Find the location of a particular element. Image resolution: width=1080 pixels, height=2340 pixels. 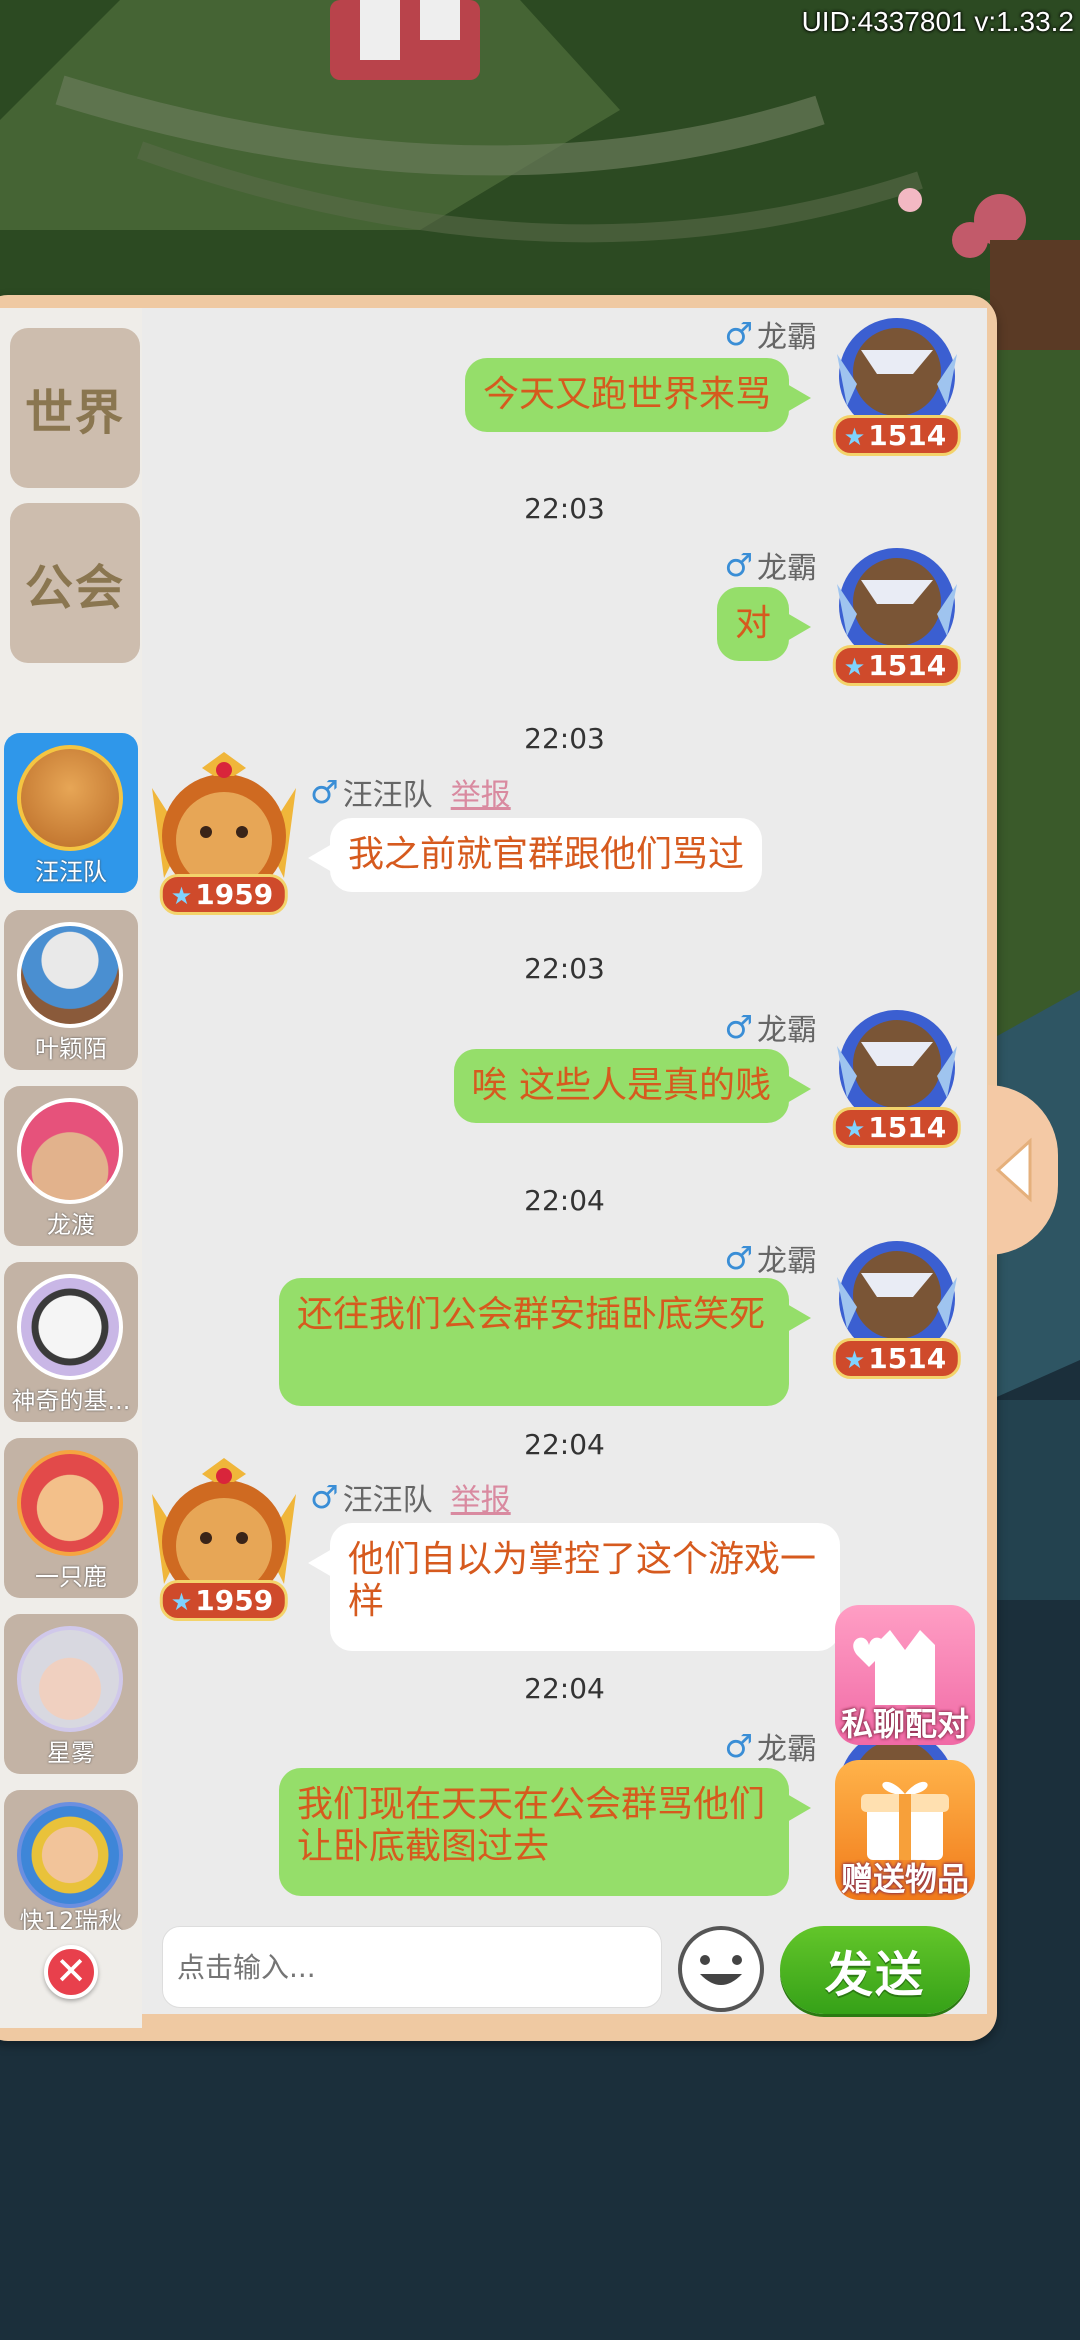

chat-bubble-mine: 对 is located at coordinates (764, 624).